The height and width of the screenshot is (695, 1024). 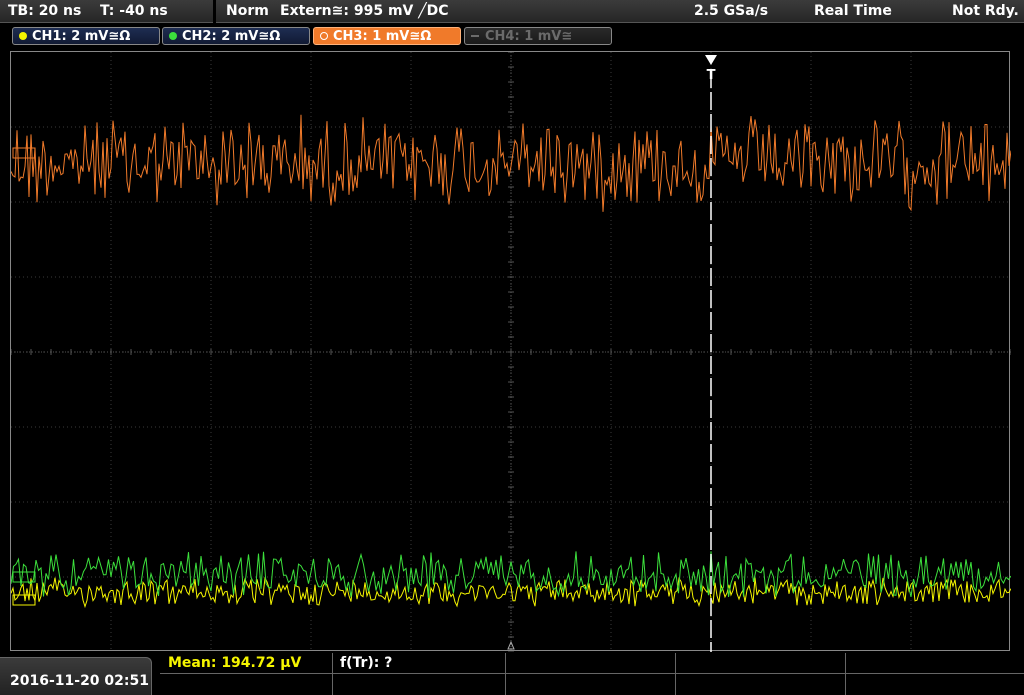 What do you see at coordinates (985, 11) in the screenshot?
I see `trigger-status: Not Rdy.` at bounding box center [985, 11].